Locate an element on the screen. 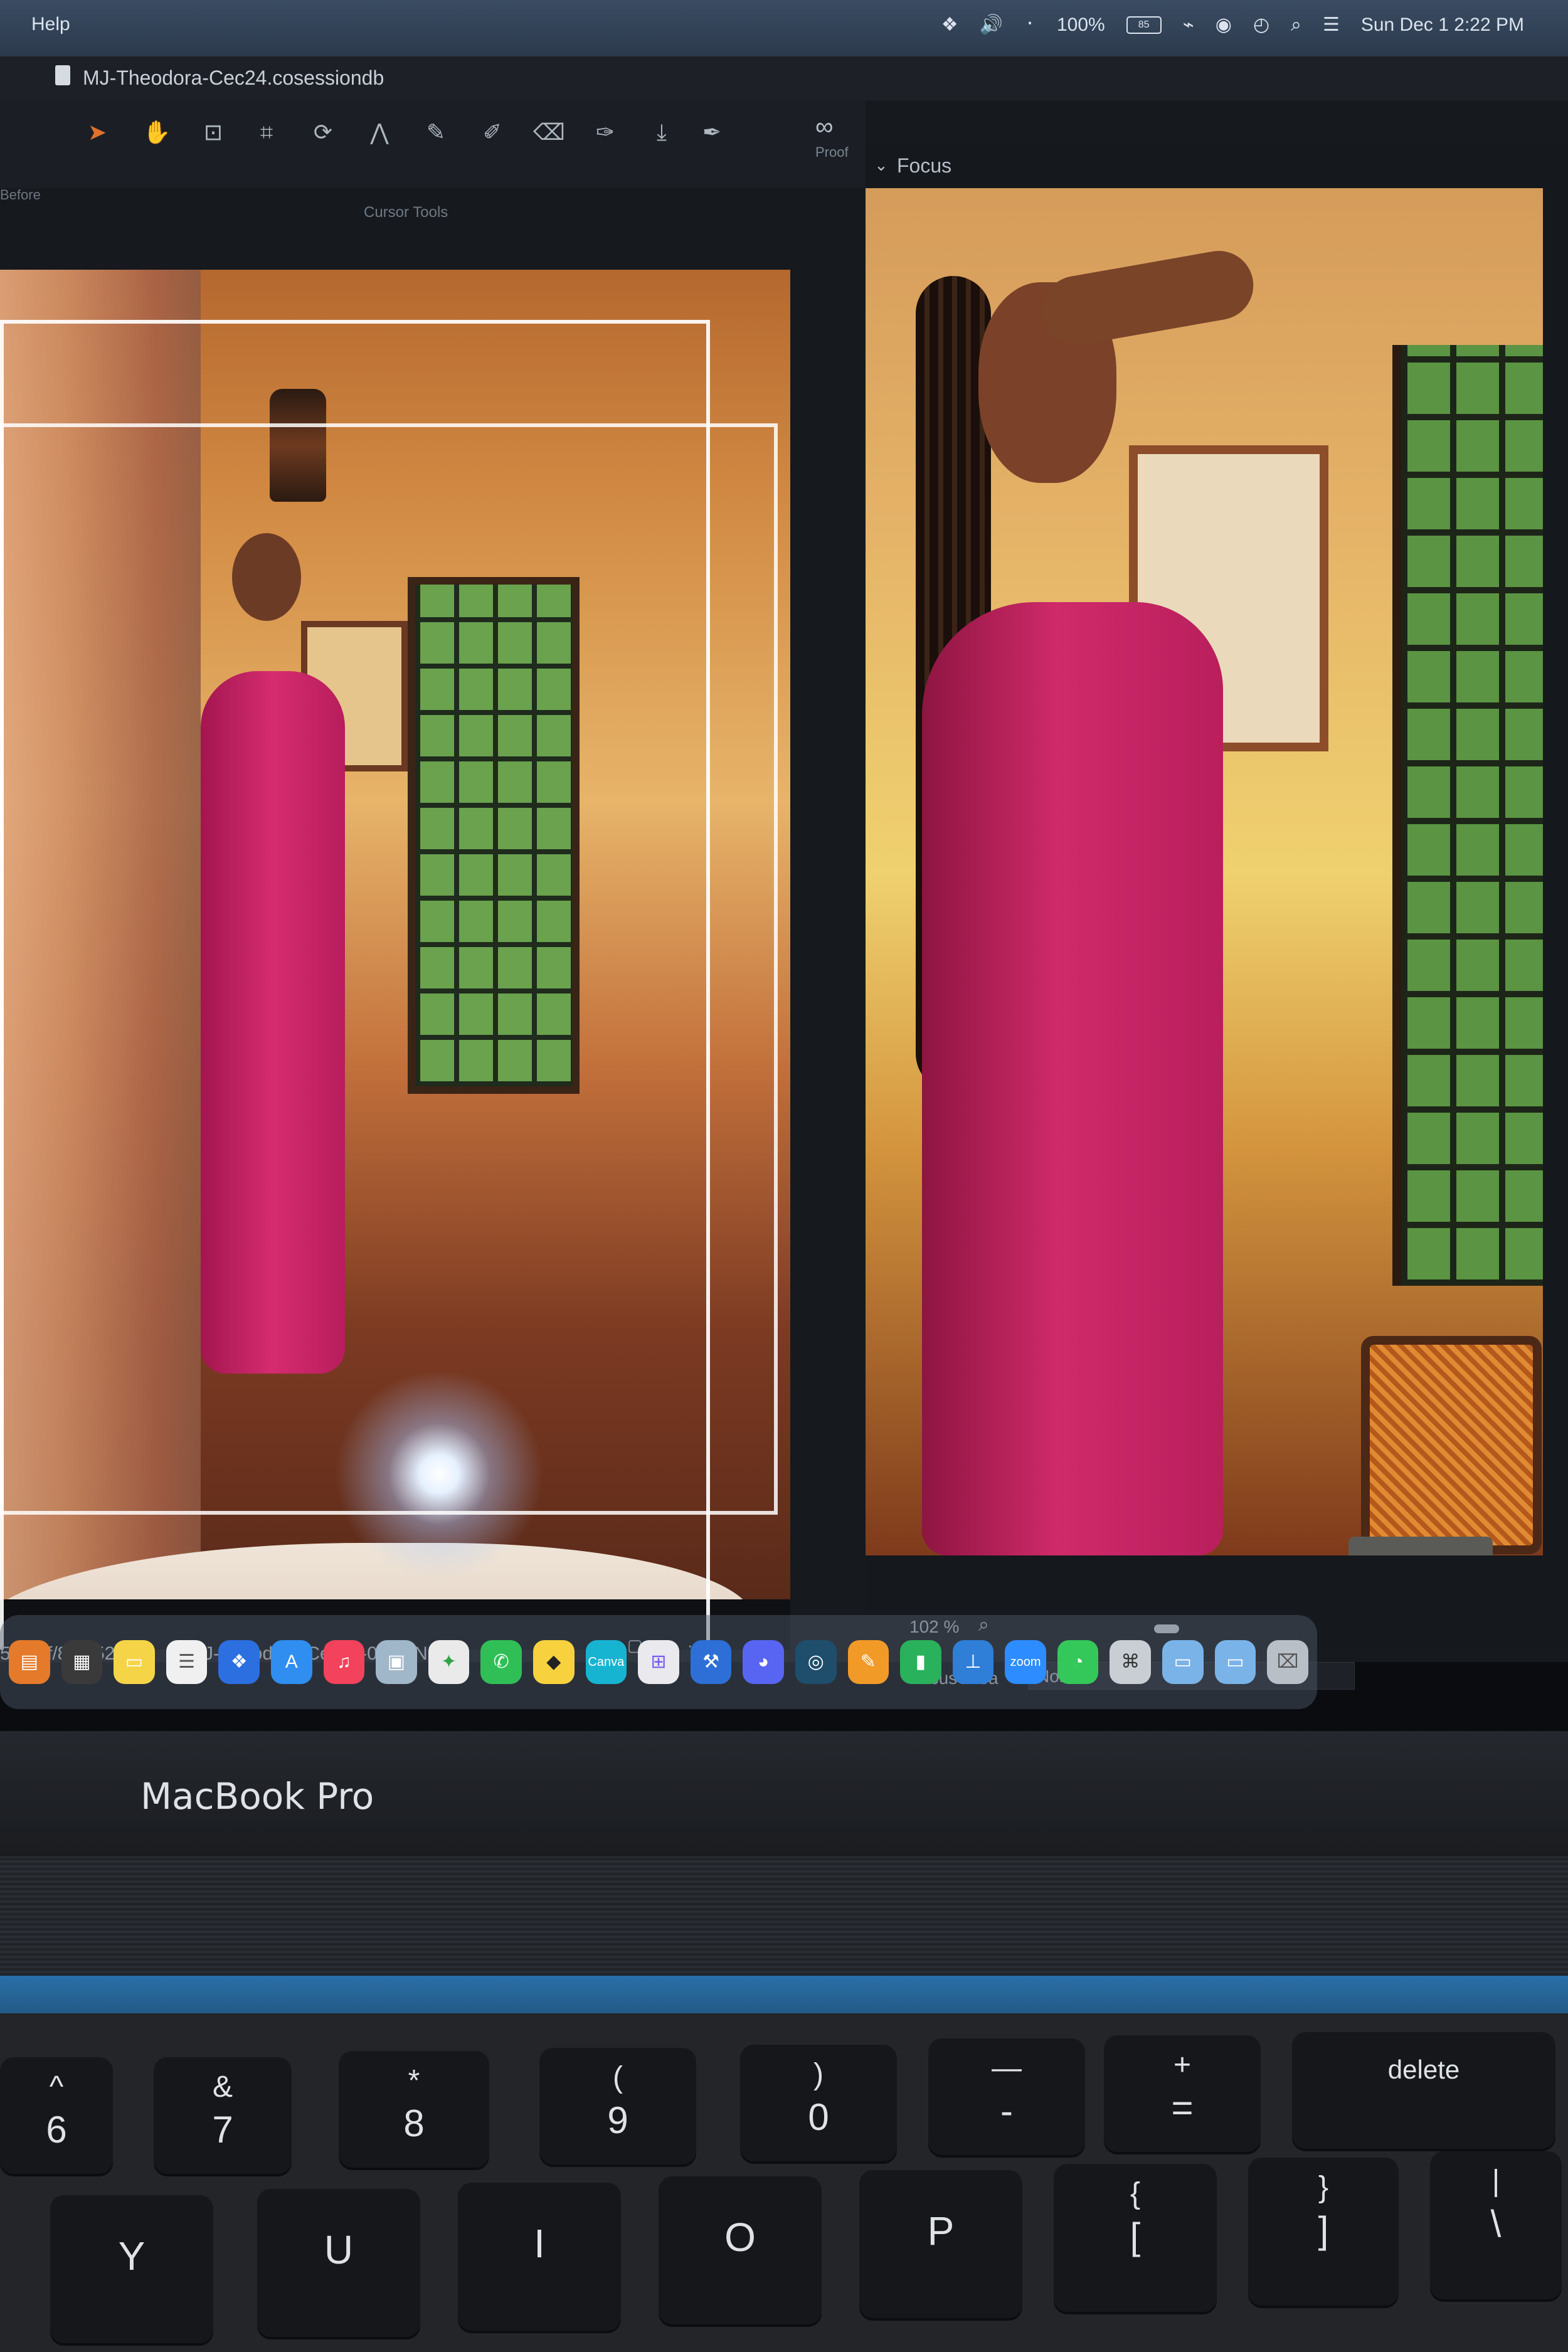  dropbox-app-icon: ❖ is located at coordinates (239, 1662).